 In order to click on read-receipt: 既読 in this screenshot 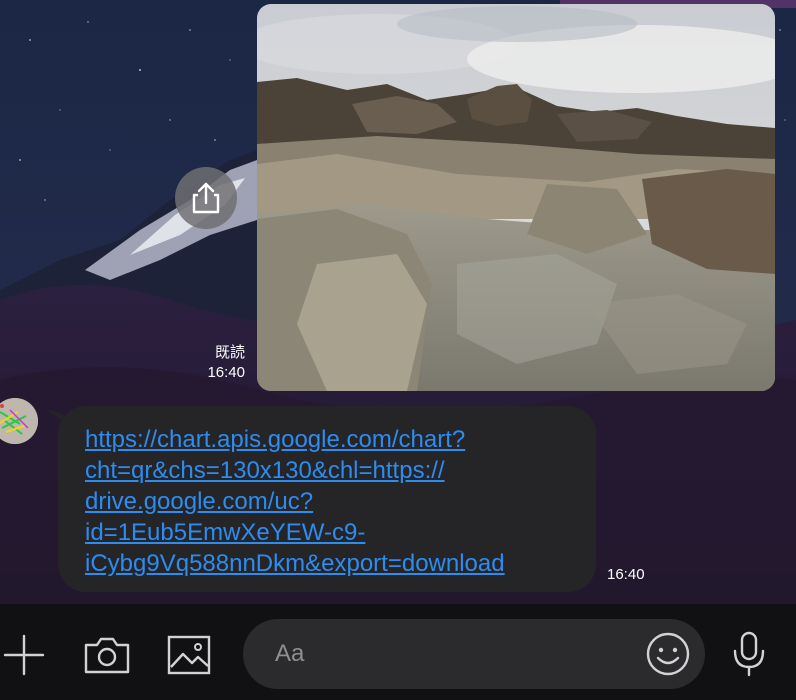, I will do `click(229, 352)`.